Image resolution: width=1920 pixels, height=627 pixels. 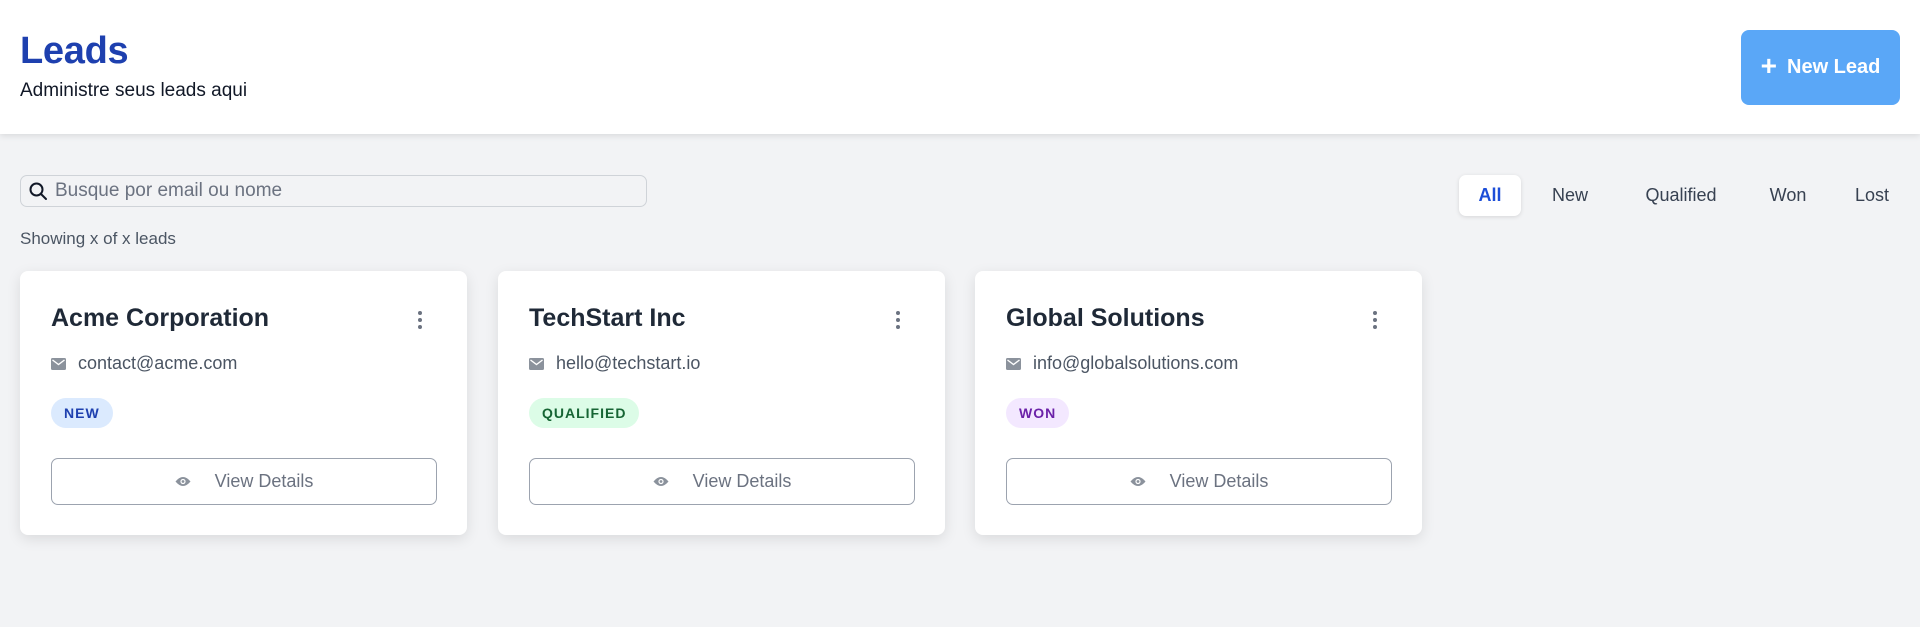 I want to click on new-lead-label: New Lead, so click(x=1834, y=67).